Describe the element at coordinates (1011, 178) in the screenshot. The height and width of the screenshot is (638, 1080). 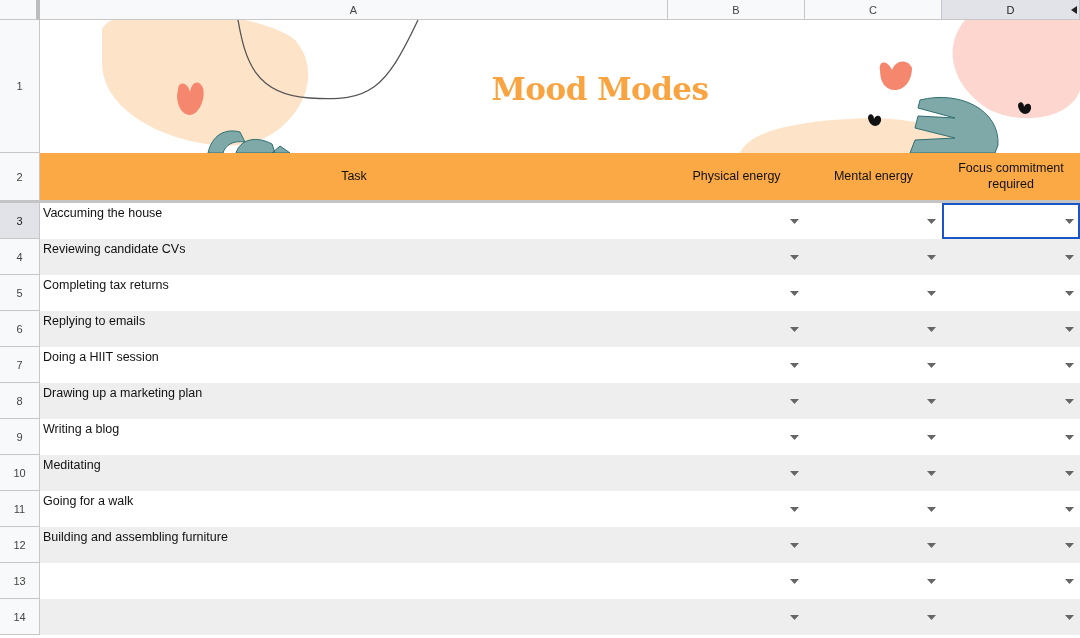
I see `column-heading: Focus commitment required` at that location.